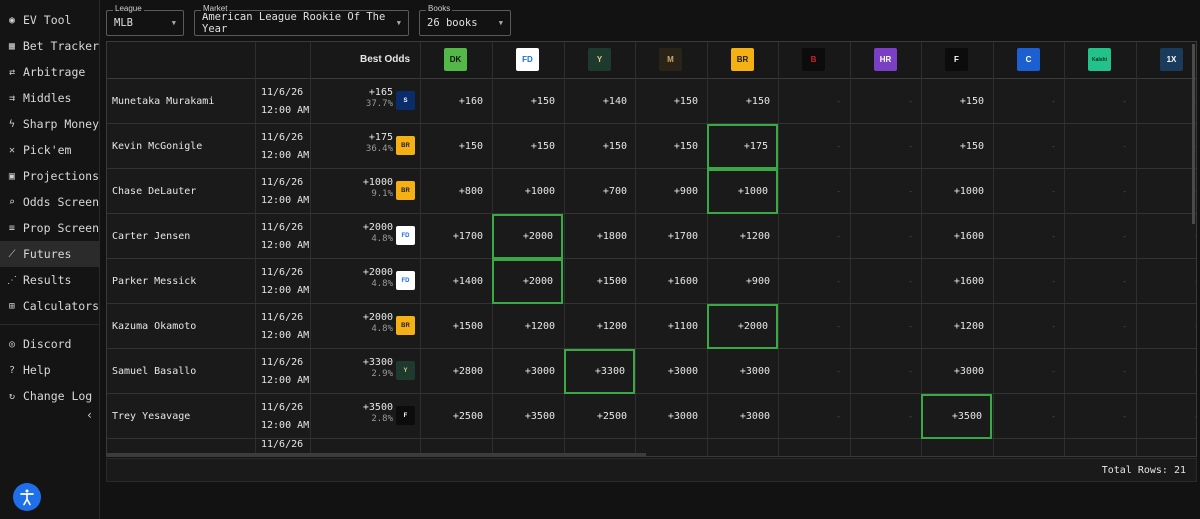  What do you see at coordinates (813, 59) in the screenshot?
I see `ballybet-logo-icon: B` at bounding box center [813, 59].